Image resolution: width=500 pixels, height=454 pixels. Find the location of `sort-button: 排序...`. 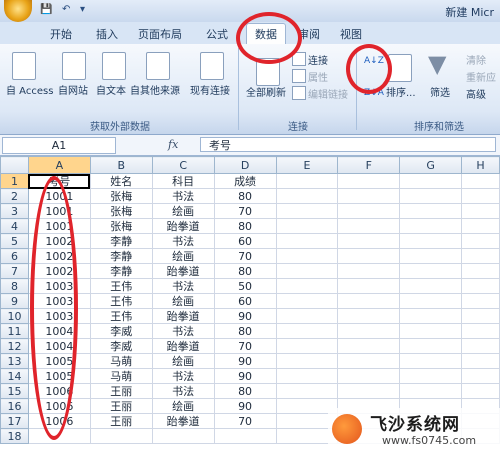

sort-button: 排序... is located at coordinates (401, 91).